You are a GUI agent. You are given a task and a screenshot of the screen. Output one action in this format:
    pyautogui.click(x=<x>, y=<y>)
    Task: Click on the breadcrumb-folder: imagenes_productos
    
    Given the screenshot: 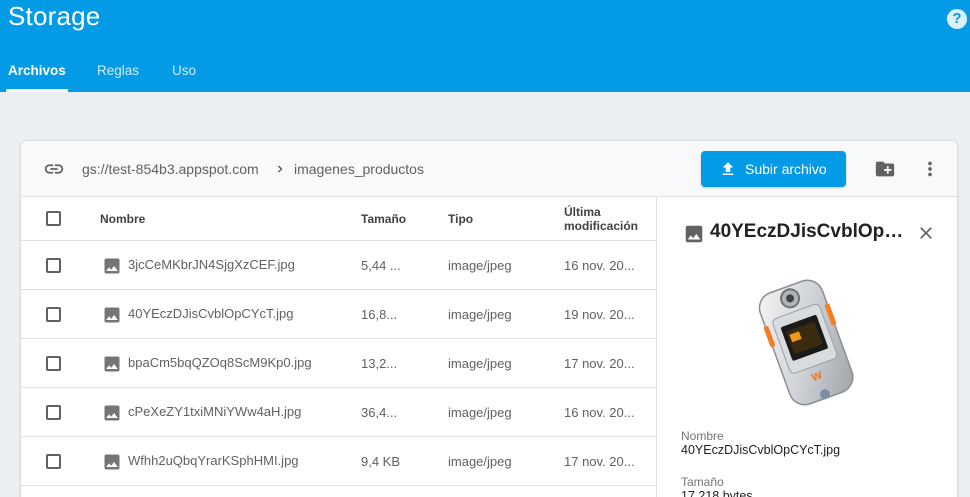 What is the action you would take?
    pyautogui.click(x=359, y=169)
    